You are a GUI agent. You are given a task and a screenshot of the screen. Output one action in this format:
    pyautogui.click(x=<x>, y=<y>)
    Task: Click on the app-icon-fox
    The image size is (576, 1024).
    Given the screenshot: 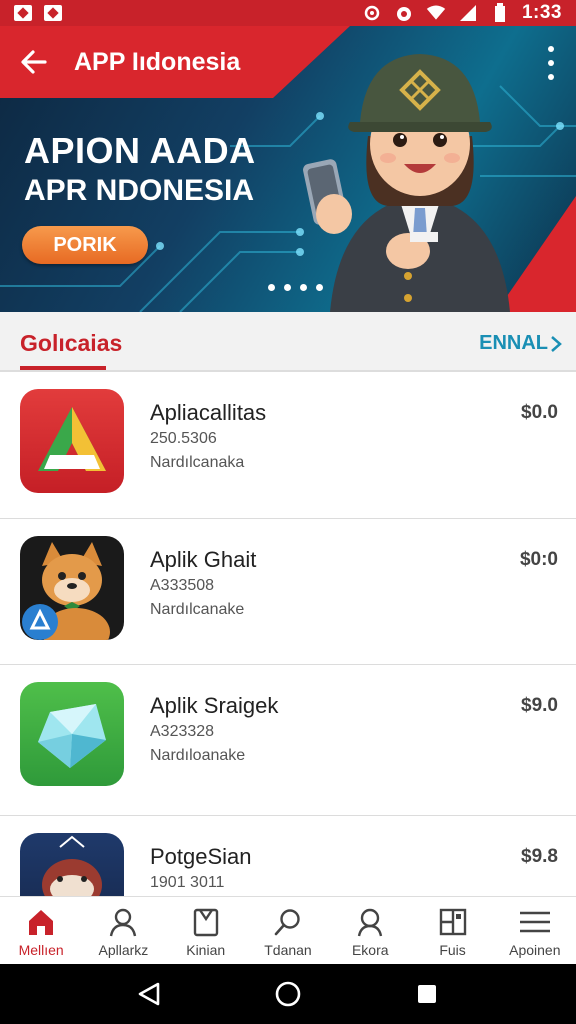 What is the action you would take?
    pyautogui.click(x=72, y=588)
    